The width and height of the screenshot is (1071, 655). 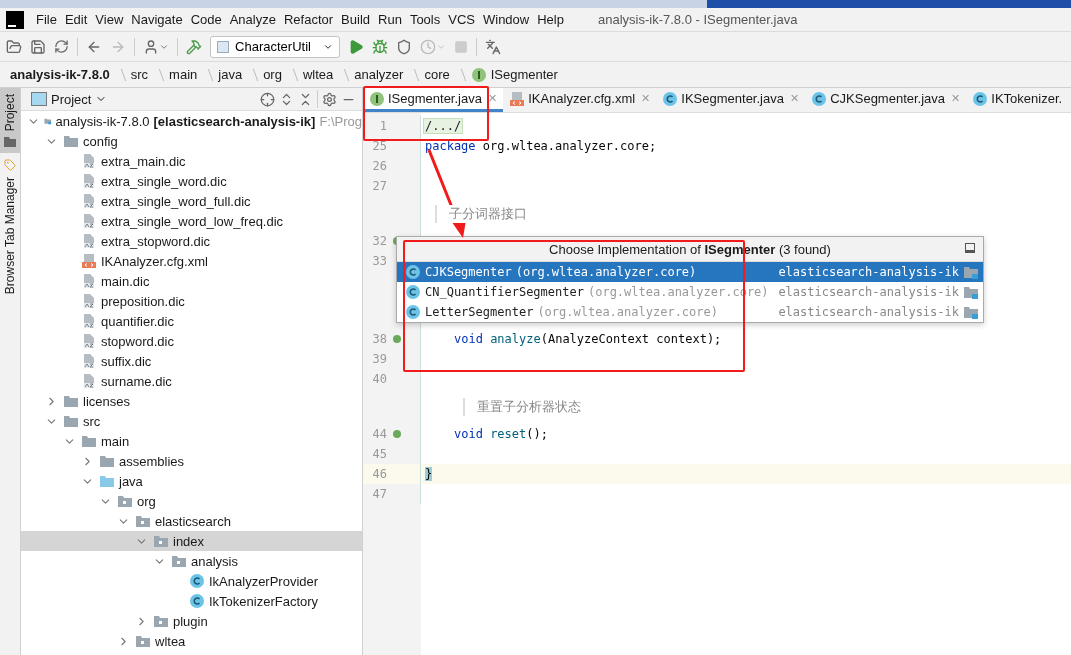 I want to click on bug-icon, so click(x=380, y=46).